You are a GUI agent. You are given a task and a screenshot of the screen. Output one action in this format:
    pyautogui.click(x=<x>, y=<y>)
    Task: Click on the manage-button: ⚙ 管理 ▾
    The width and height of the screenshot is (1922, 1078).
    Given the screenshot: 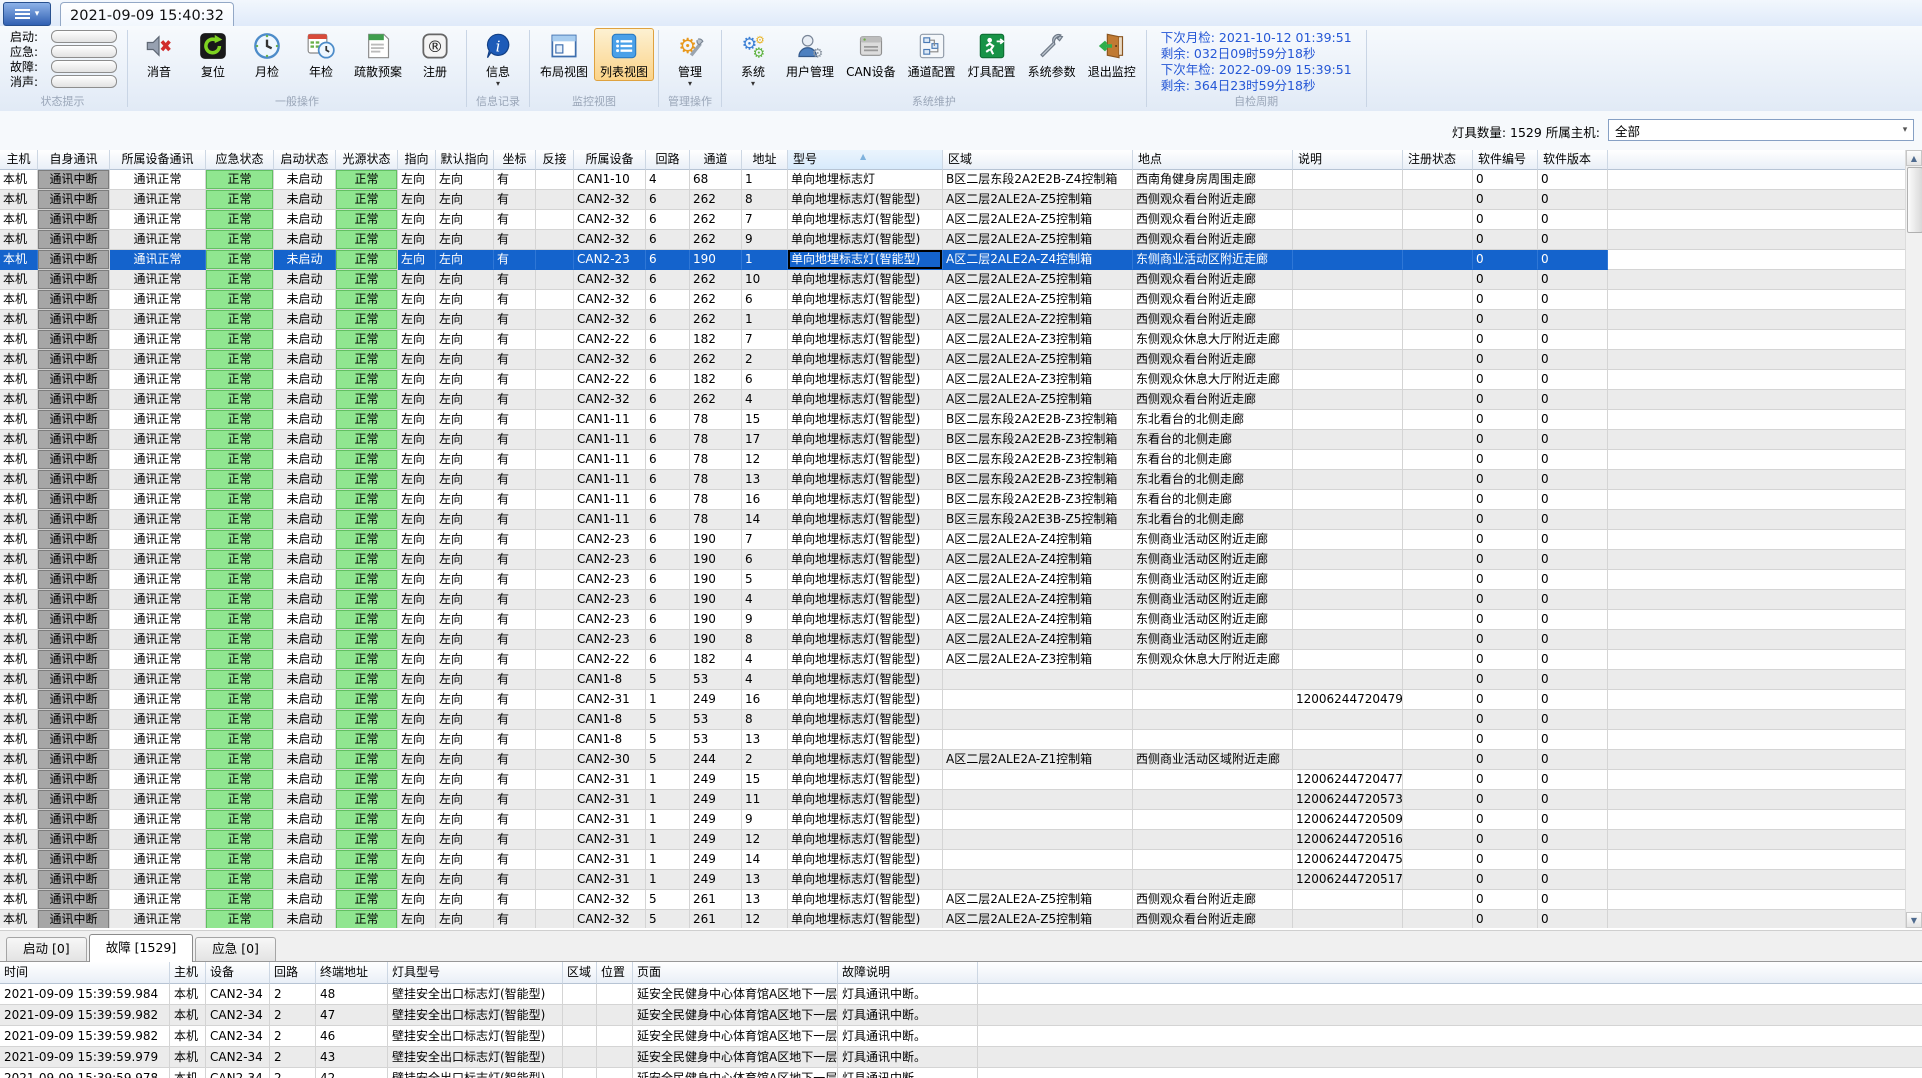 What is the action you would take?
    pyautogui.click(x=690, y=58)
    